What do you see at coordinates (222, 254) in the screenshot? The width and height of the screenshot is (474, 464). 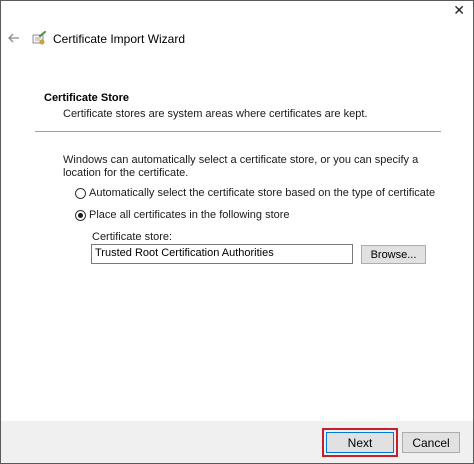 I see `certificate-store-field: Trusted Root Certification Authorities` at bounding box center [222, 254].